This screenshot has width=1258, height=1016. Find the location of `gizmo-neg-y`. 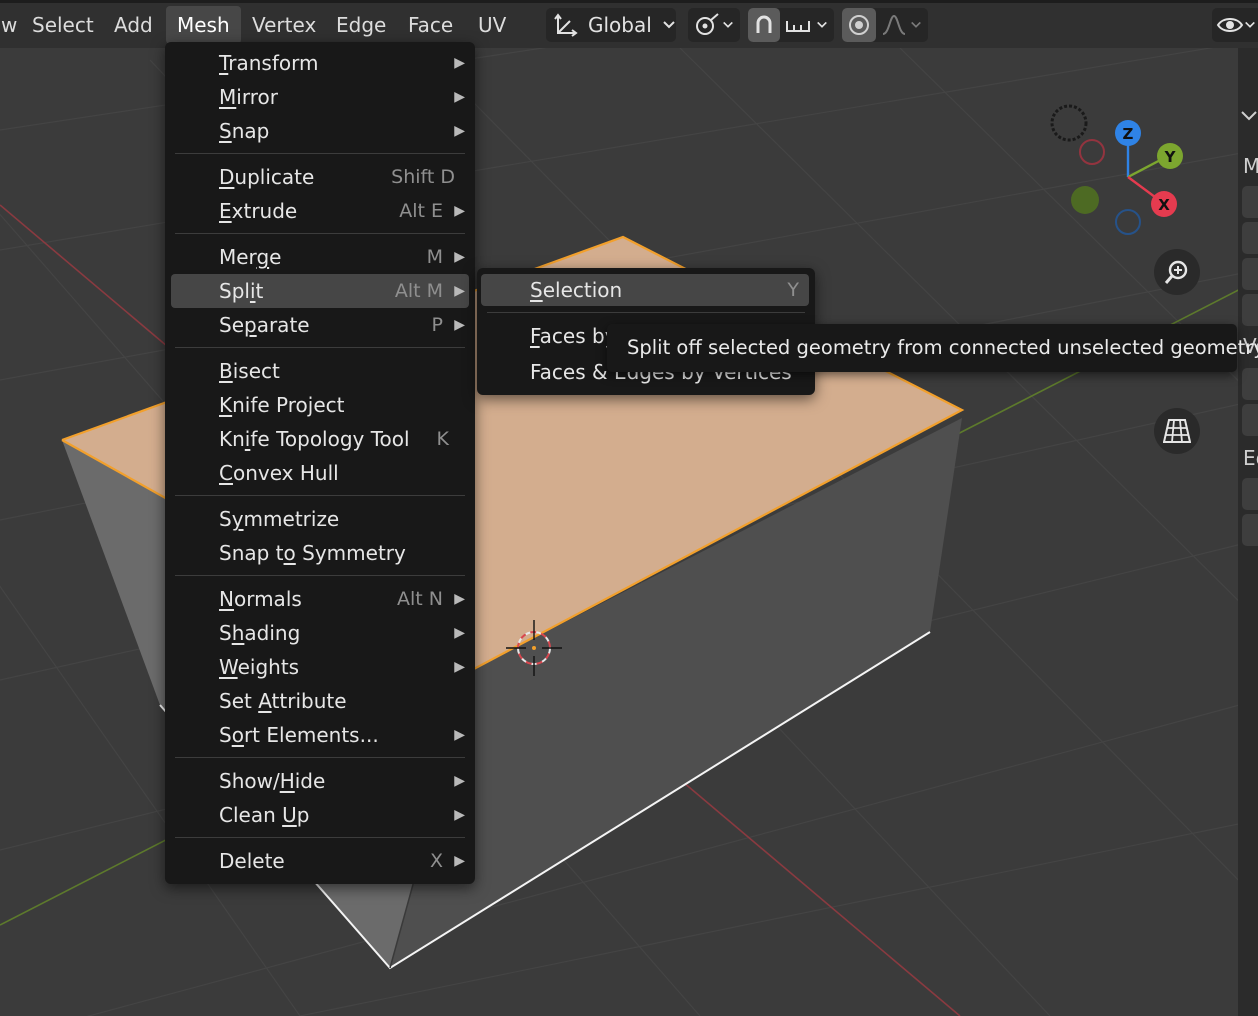

gizmo-neg-y is located at coordinates (1085, 200).